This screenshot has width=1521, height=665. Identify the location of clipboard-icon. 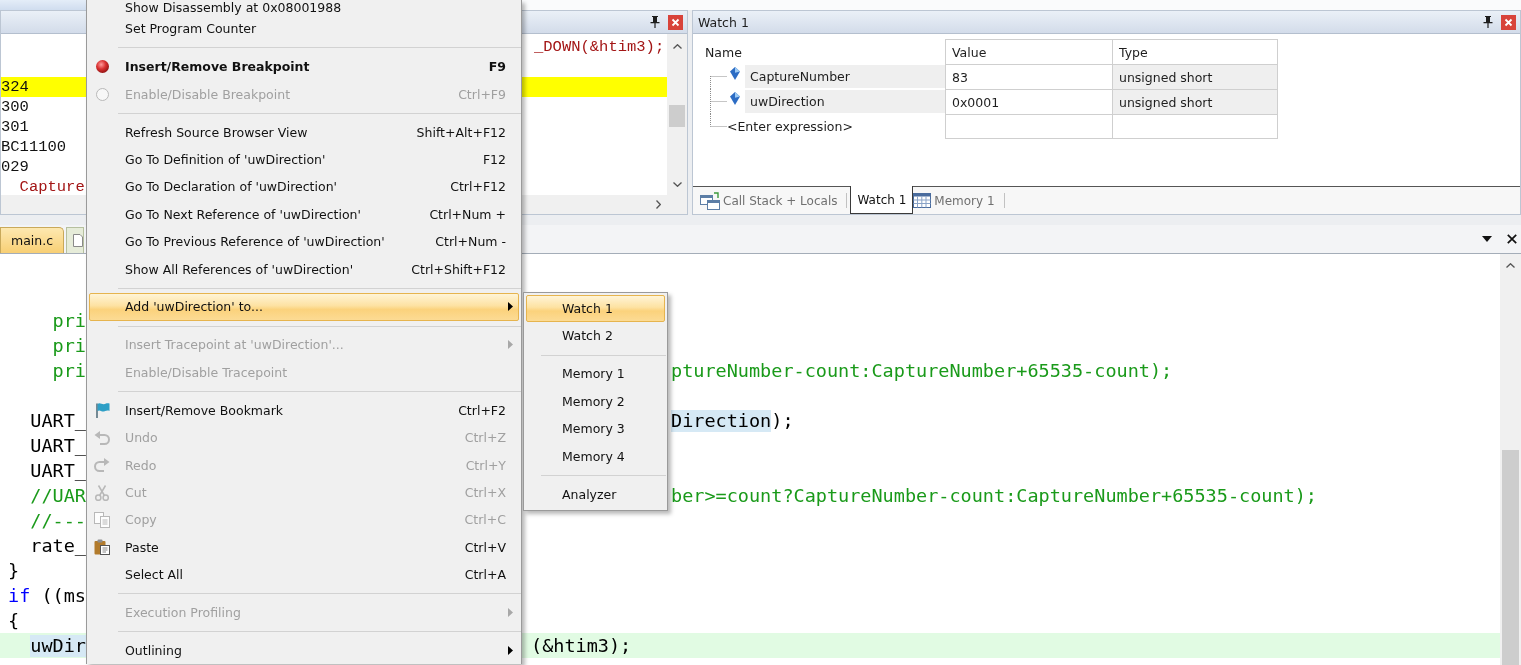
(102, 547).